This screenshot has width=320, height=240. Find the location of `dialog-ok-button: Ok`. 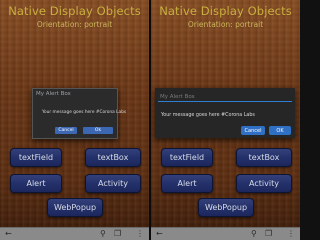

dialog-ok-button: Ok is located at coordinates (98, 130).